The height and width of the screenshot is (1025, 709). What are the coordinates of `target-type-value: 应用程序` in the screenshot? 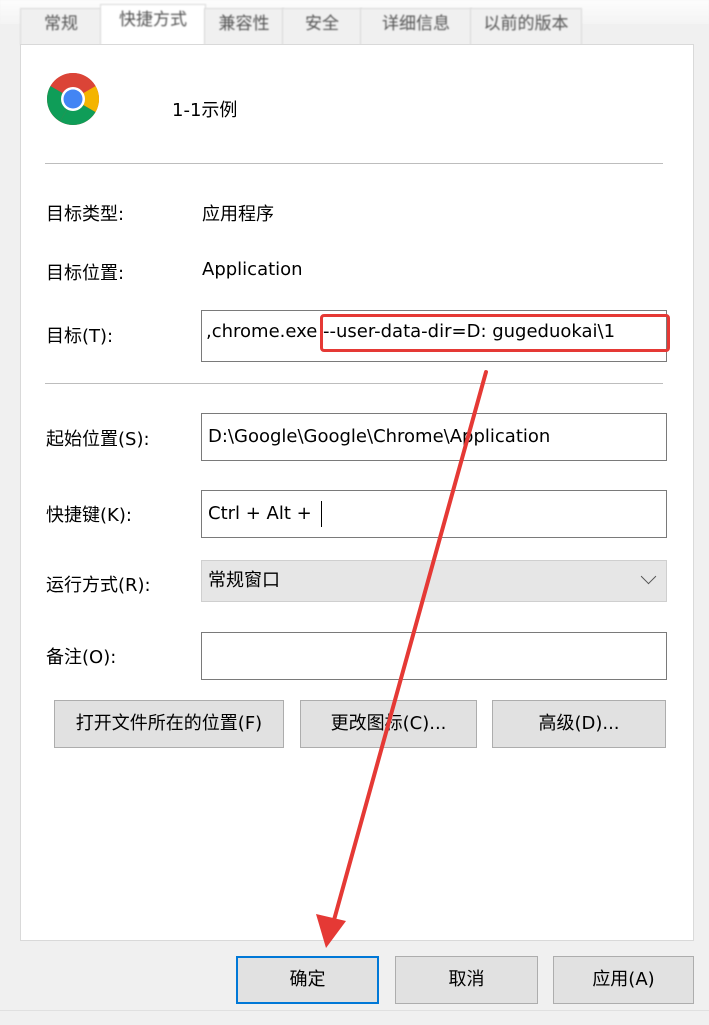 It's located at (238, 214).